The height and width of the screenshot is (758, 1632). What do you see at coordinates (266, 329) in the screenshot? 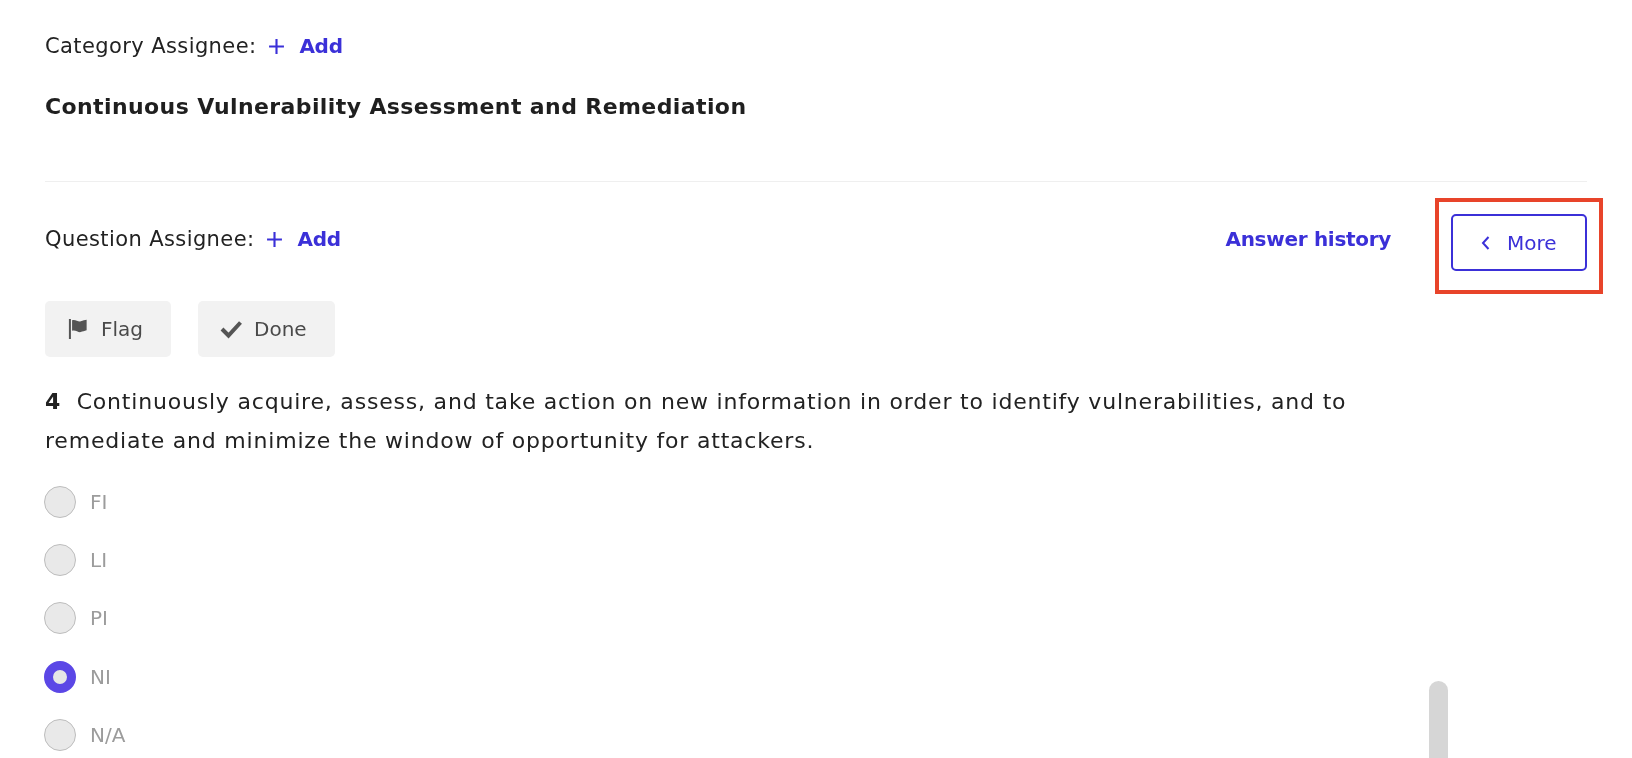
I see `done-button: Done` at bounding box center [266, 329].